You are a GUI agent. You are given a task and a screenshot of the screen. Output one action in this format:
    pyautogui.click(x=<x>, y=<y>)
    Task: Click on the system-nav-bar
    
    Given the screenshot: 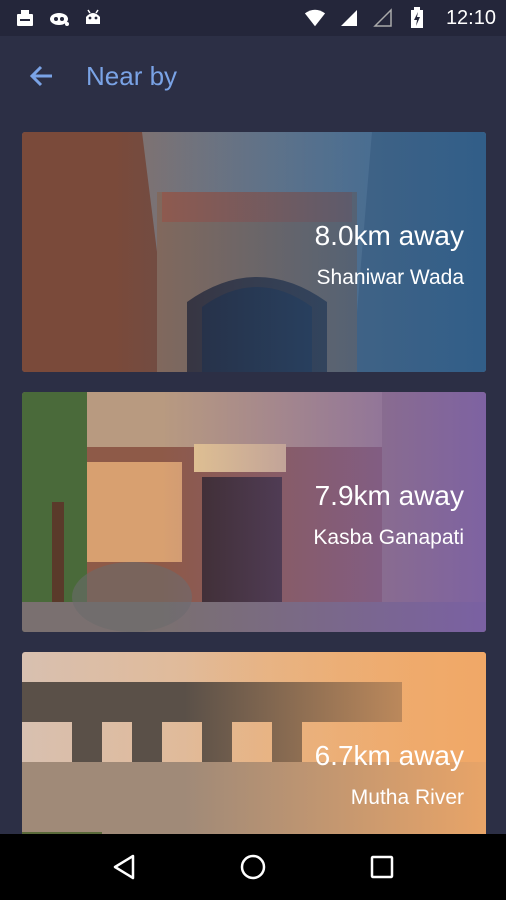 What is the action you would take?
    pyautogui.click(x=253, y=867)
    